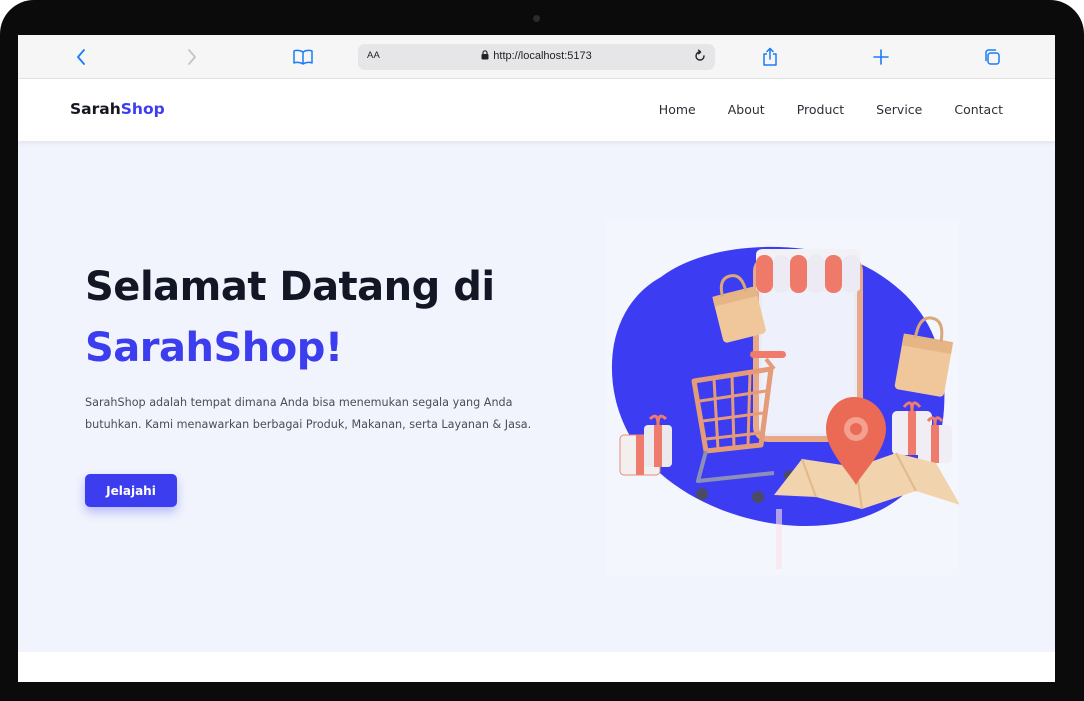 This screenshot has width=1084, height=701. I want to click on forward-button, so click(192, 57).